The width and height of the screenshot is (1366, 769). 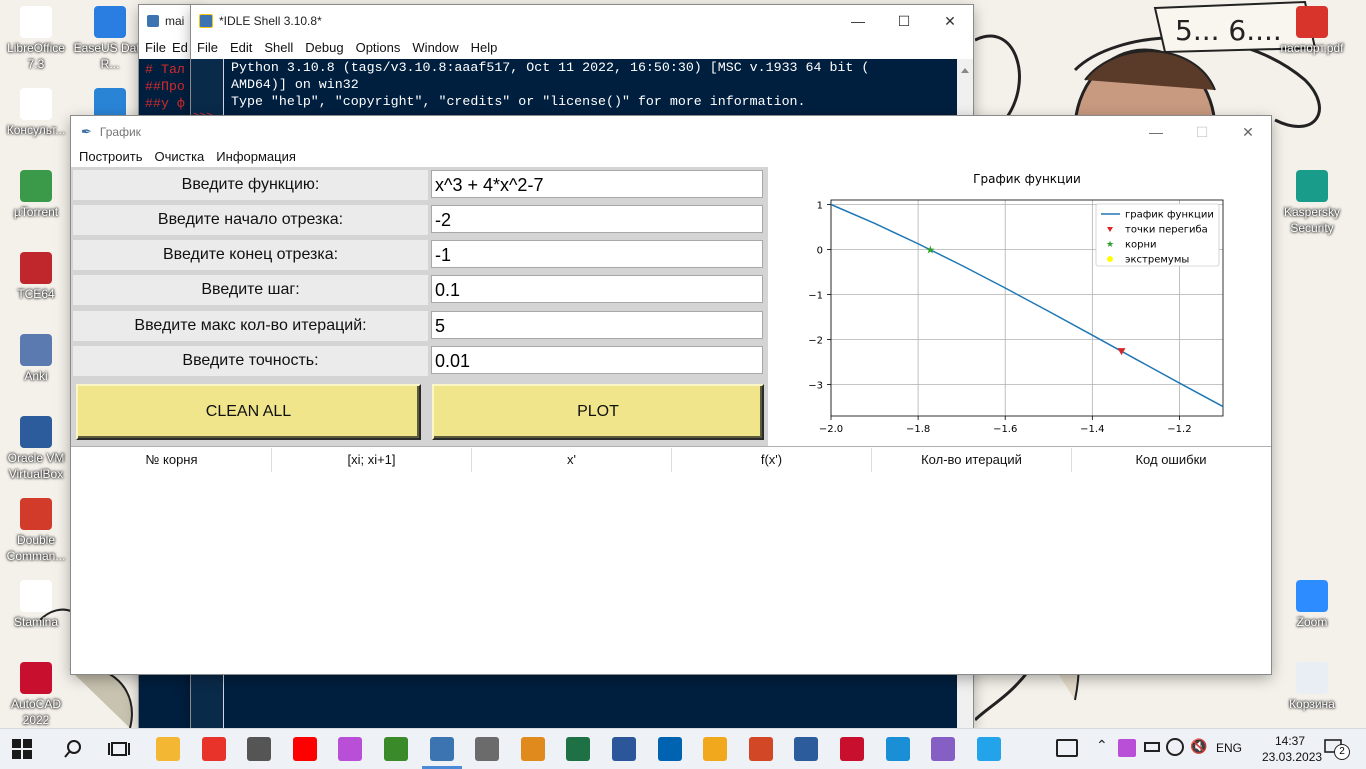 I want to click on right-icon-1: Kaspersky Security, so click(x=1312, y=203).